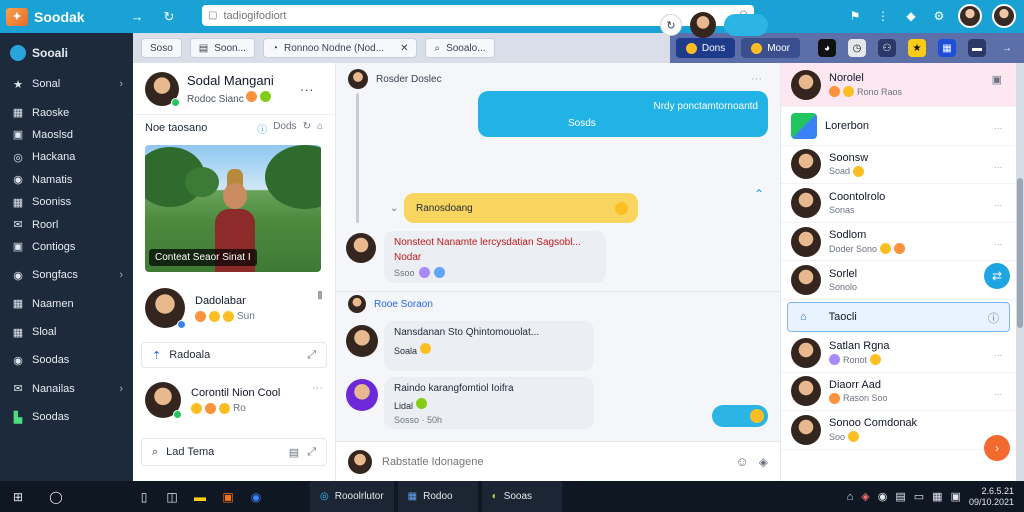 This screenshot has height=512, width=1024. What do you see at coordinates (939, 16) in the screenshot?
I see `settings-icon: ⚙` at bounding box center [939, 16].